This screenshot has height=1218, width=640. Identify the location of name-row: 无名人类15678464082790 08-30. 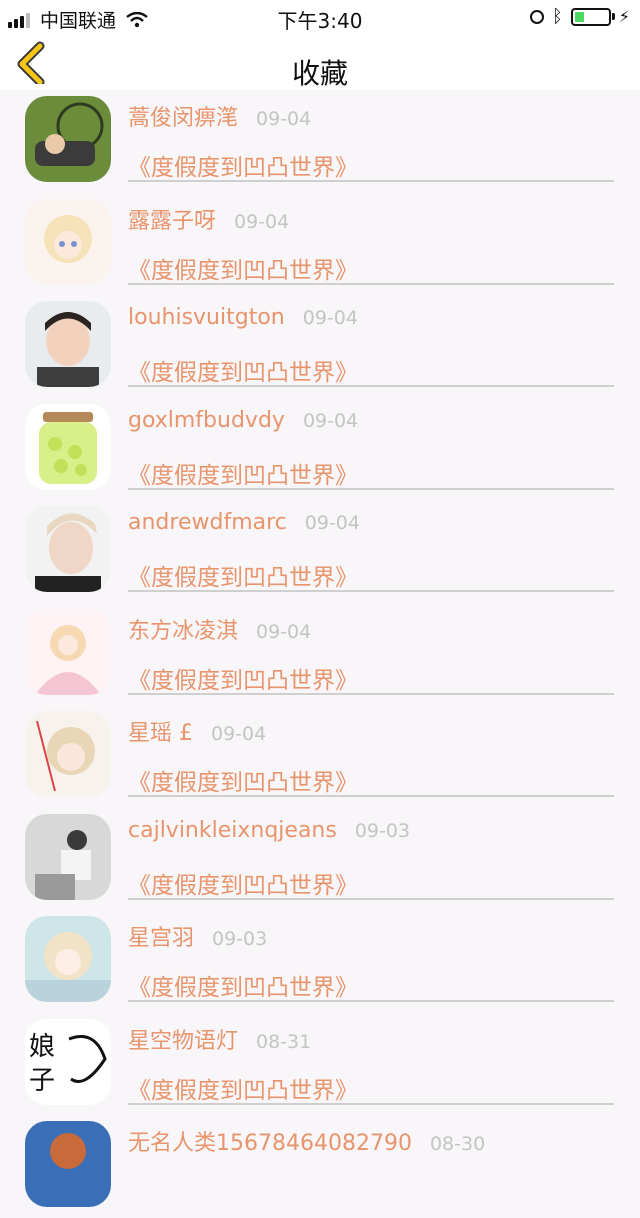
(306, 1141).